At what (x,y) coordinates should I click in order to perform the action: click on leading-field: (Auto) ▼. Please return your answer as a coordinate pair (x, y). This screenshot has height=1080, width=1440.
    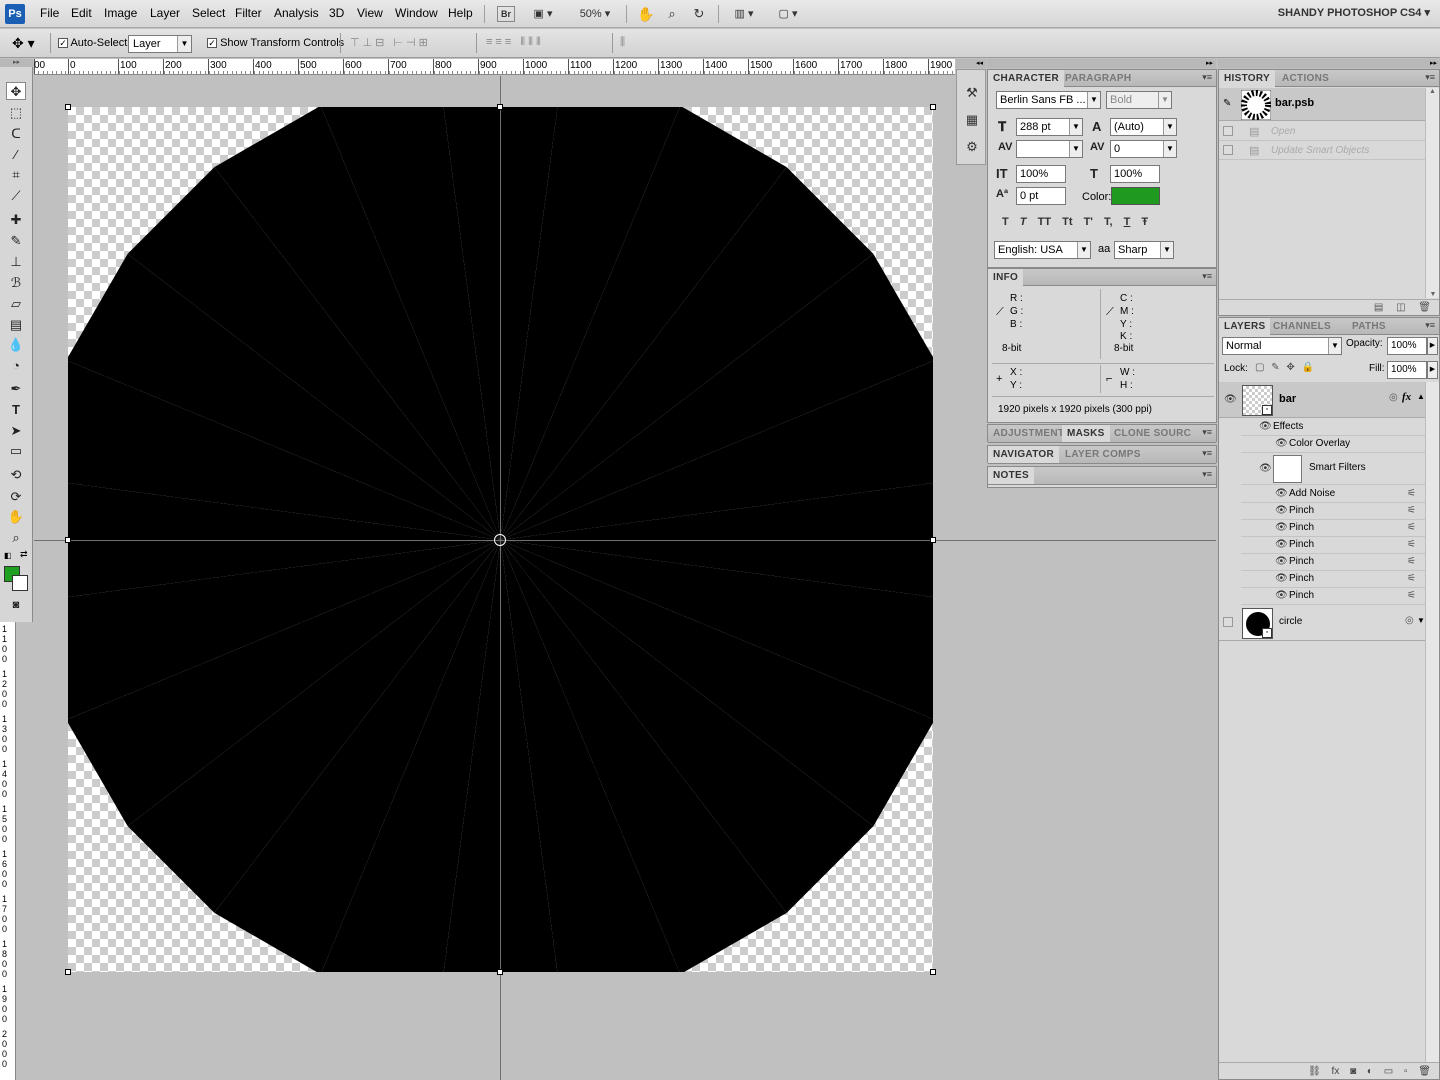
    Looking at the image, I should click on (1143, 127).